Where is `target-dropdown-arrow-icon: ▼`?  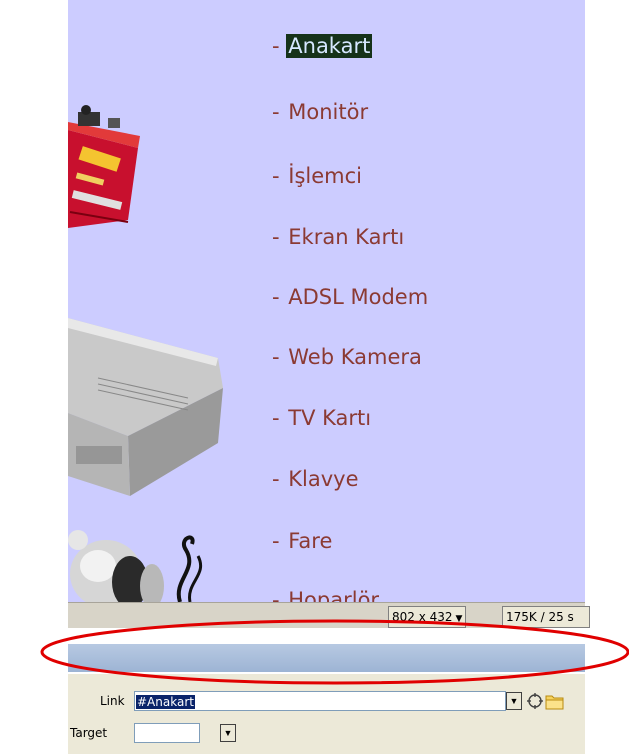 target-dropdown-arrow-icon: ▼ is located at coordinates (228, 733).